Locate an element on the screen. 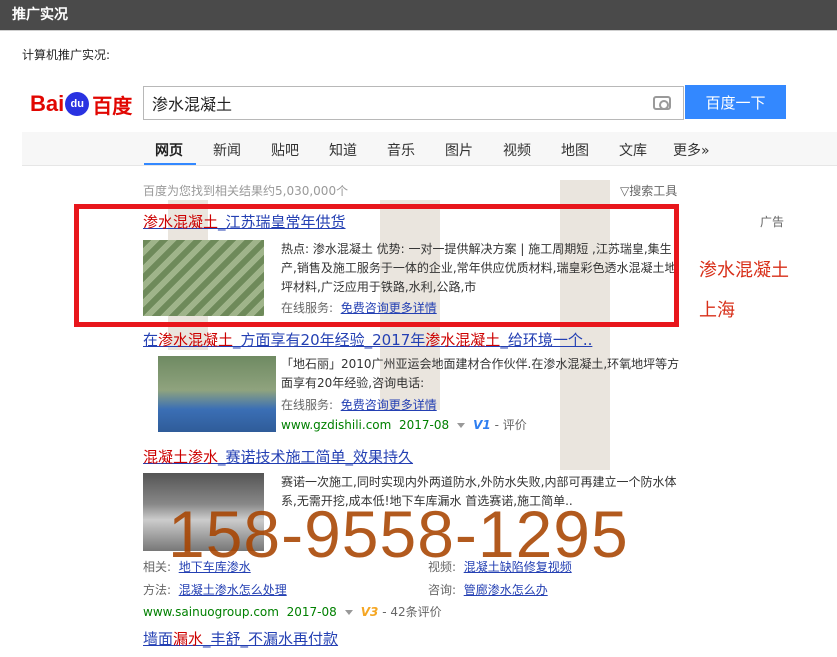  search-tools: ▽搜索工具 is located at coordinates (648, 190).